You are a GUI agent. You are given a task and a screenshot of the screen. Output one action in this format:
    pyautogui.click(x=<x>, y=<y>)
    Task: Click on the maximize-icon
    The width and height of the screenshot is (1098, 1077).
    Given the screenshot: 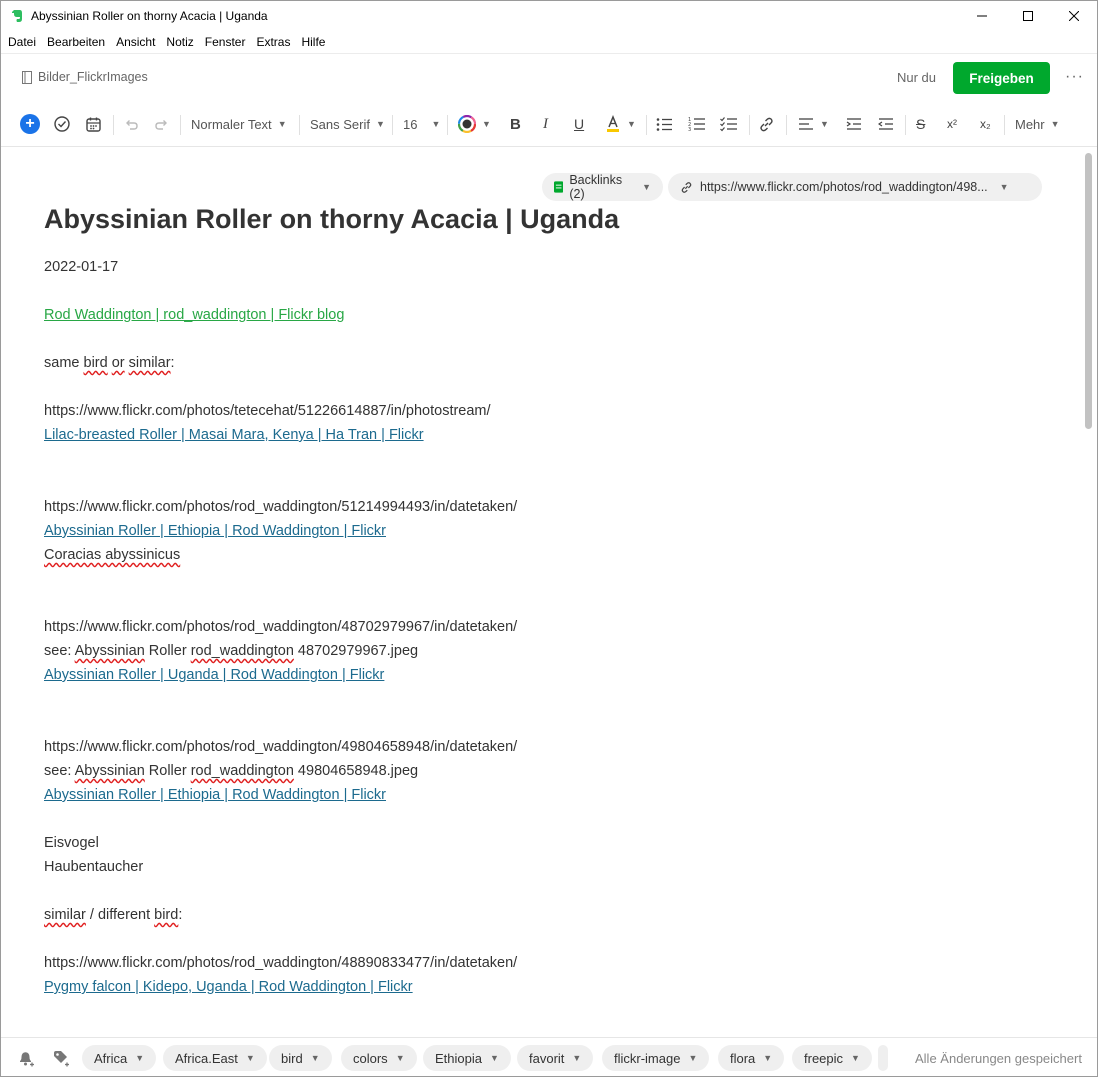 What is the action you would take?
    pyautogui.click(x=1028, y=16)
    